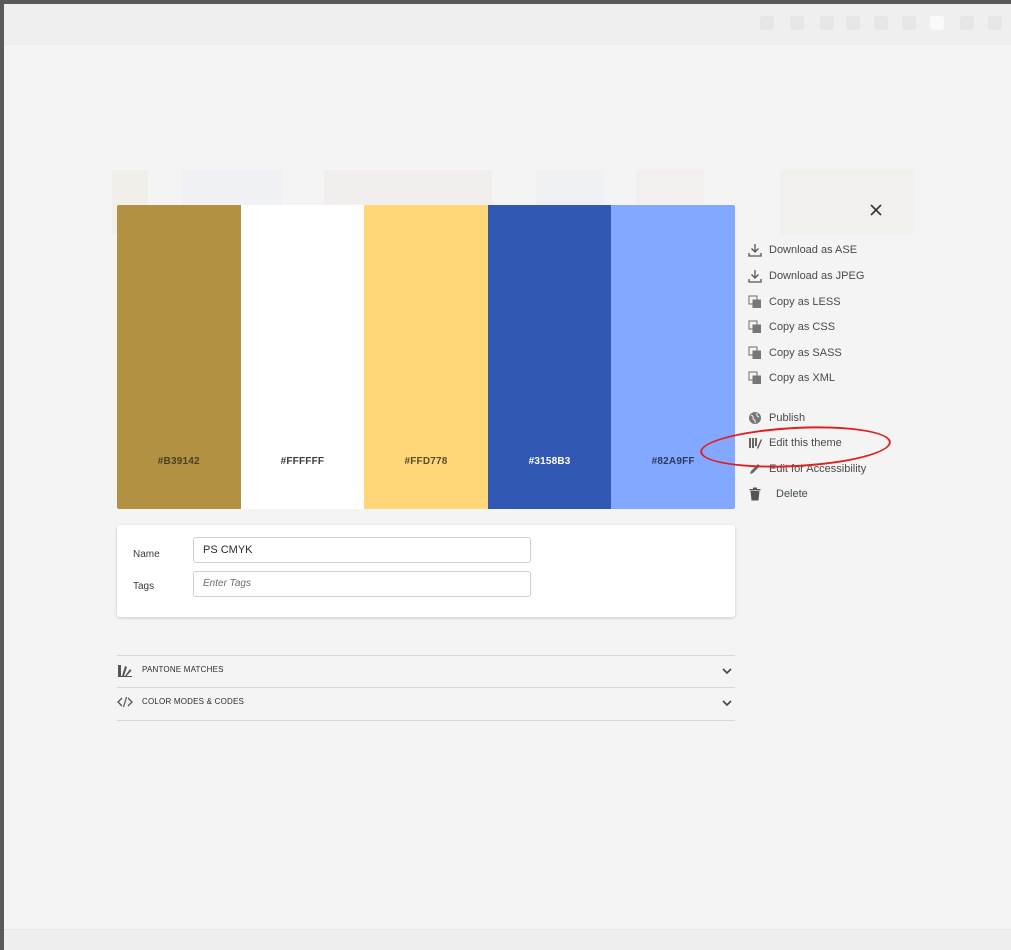 This screenshot has width=1011, height=950. I want to click on color-modes-section: COLOR MODES & CODES, so click(426, 704).